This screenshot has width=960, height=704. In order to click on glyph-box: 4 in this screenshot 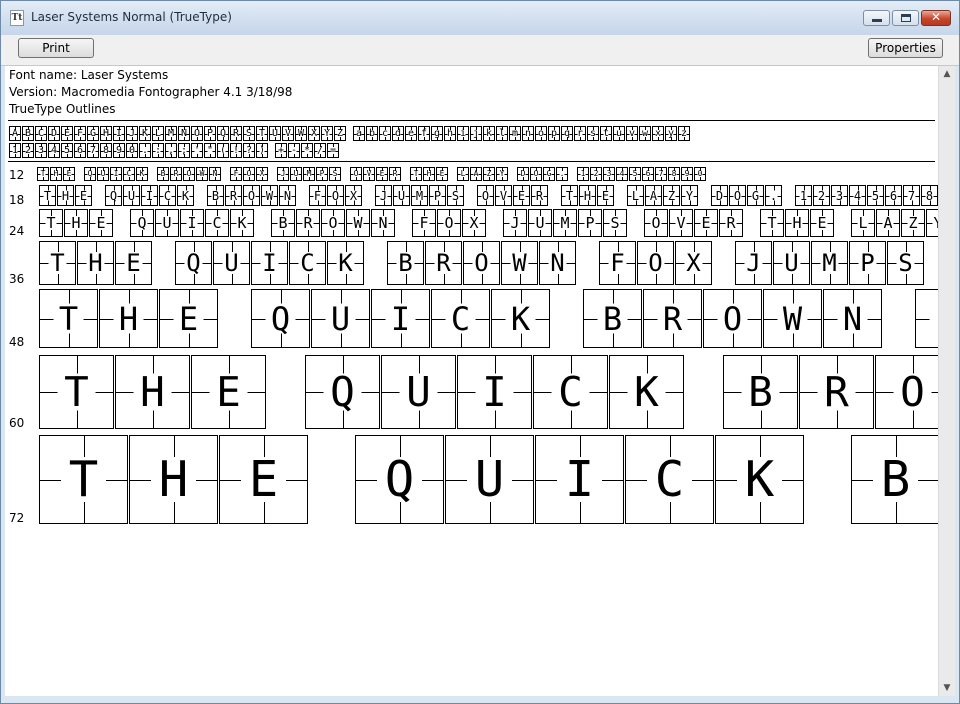, I will do `click(622, 174)`.